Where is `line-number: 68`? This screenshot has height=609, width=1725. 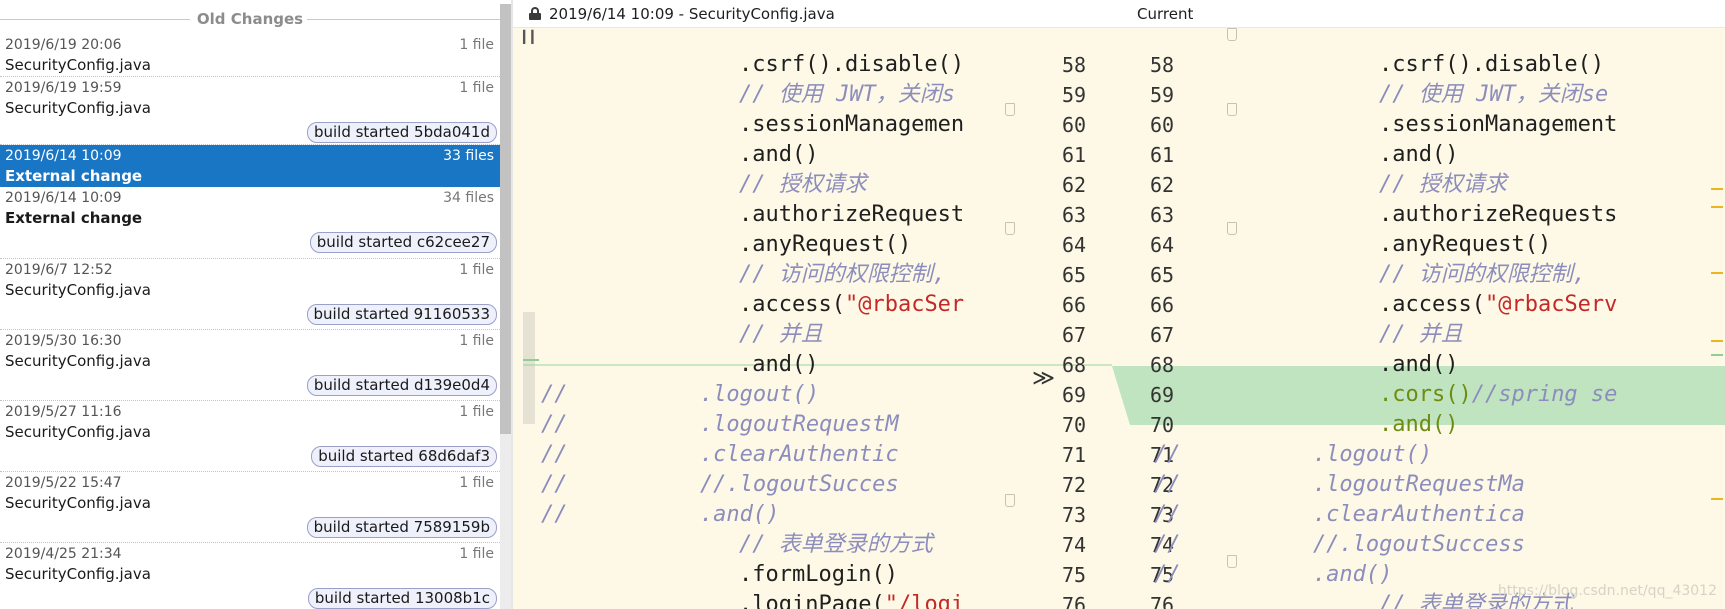
line-number: 68 is located at coordinates (1074, 365).